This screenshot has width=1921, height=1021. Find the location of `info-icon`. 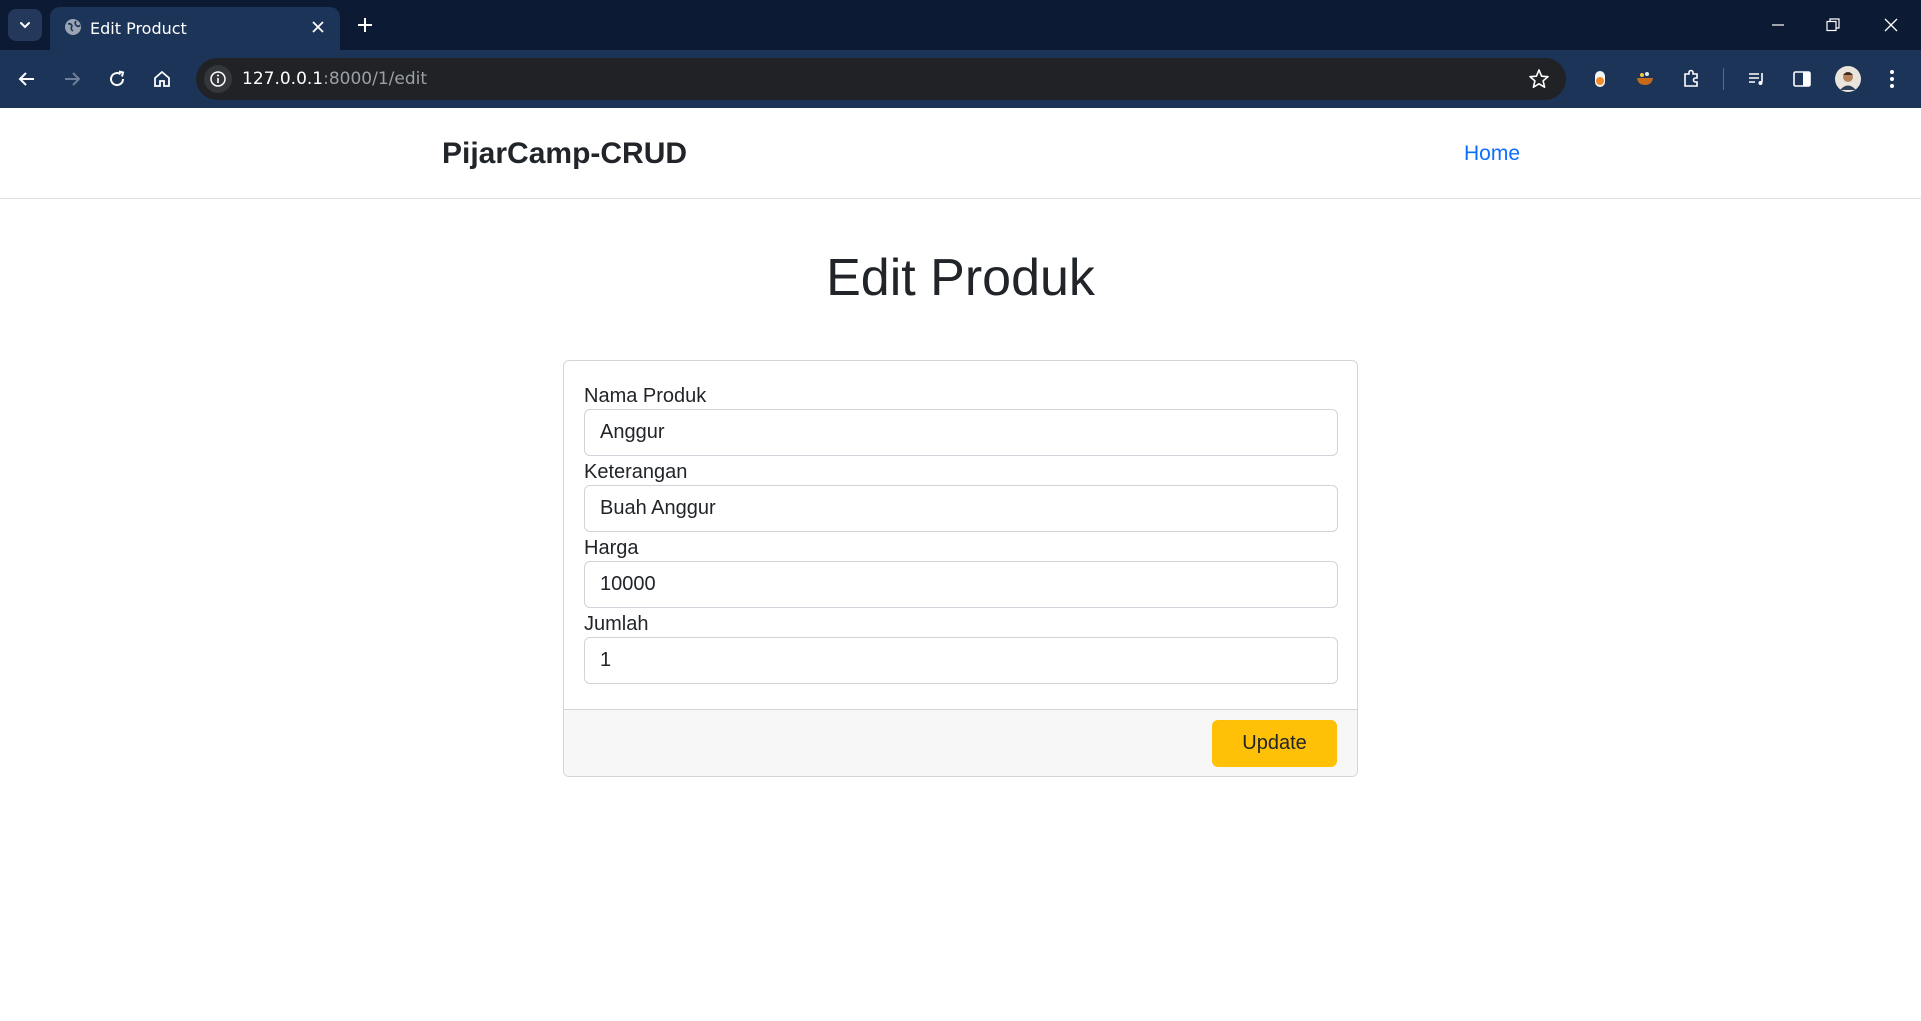

info-icon is located at coordinates (218, 79).